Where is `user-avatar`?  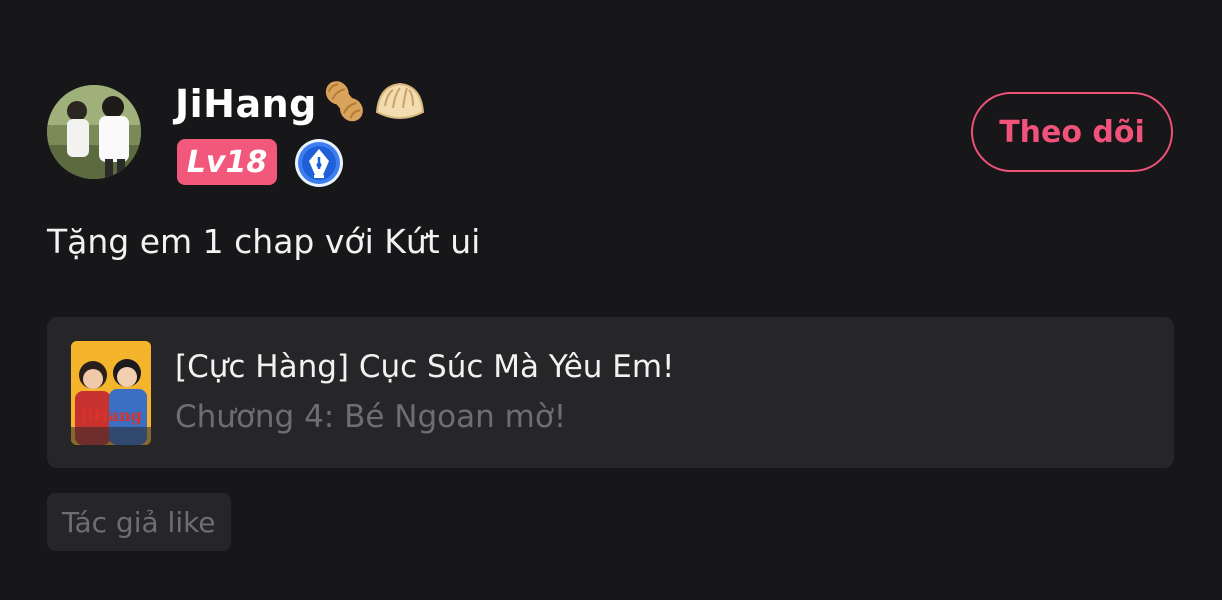 user-avatar is located at coordinates (94, 132).